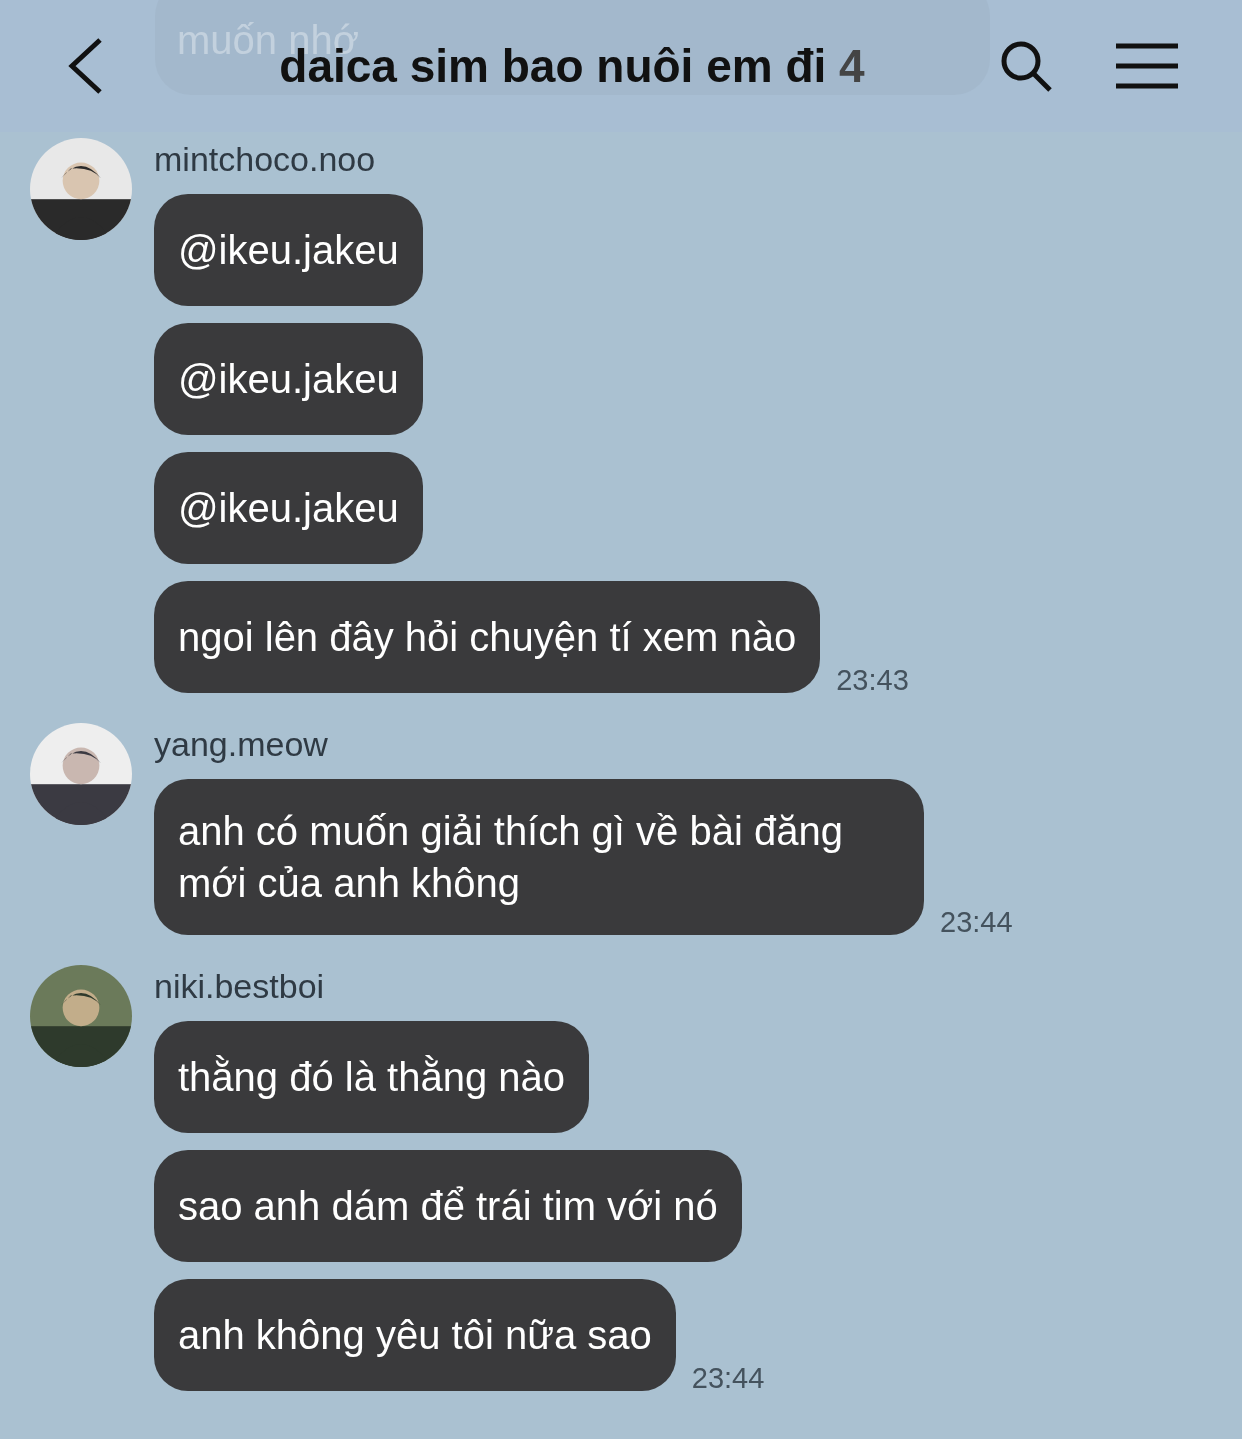 Image resolution: width=1242 pixels, height=1439 pixels. What do you see at coordinates (448, 1206) in the screenshot?
I see `message-bubble: sao anh dám để trái tim với nó` at bounding box center [448, 1206].